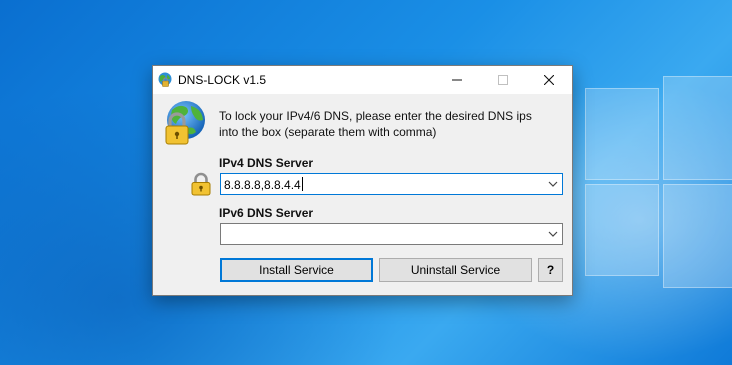  Describe the element at coordinates (328, 131) in the screenshot. I see `instruction-line-2: into the box (separate them with comma)` at that location.